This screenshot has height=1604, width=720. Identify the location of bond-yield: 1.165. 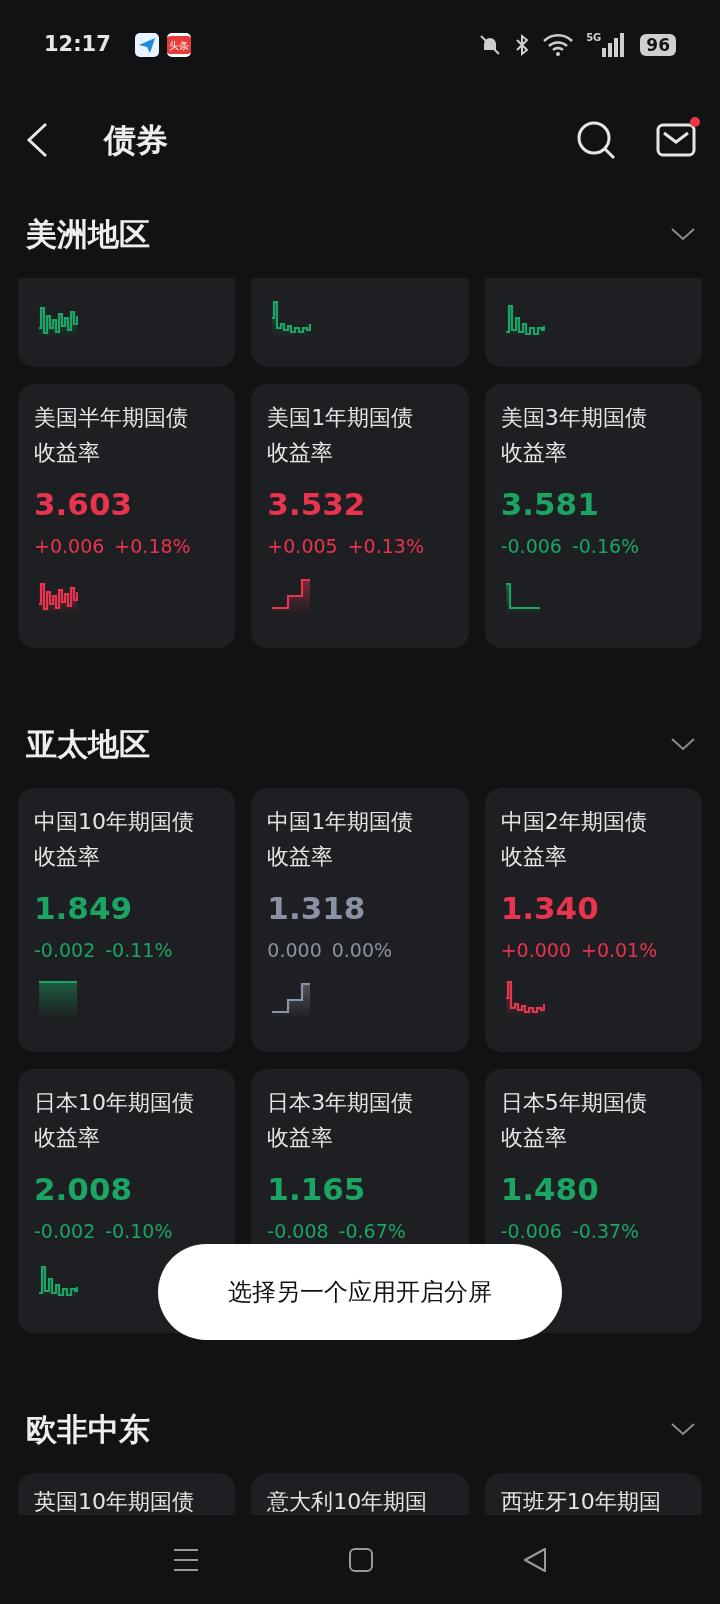
(317, 1189).